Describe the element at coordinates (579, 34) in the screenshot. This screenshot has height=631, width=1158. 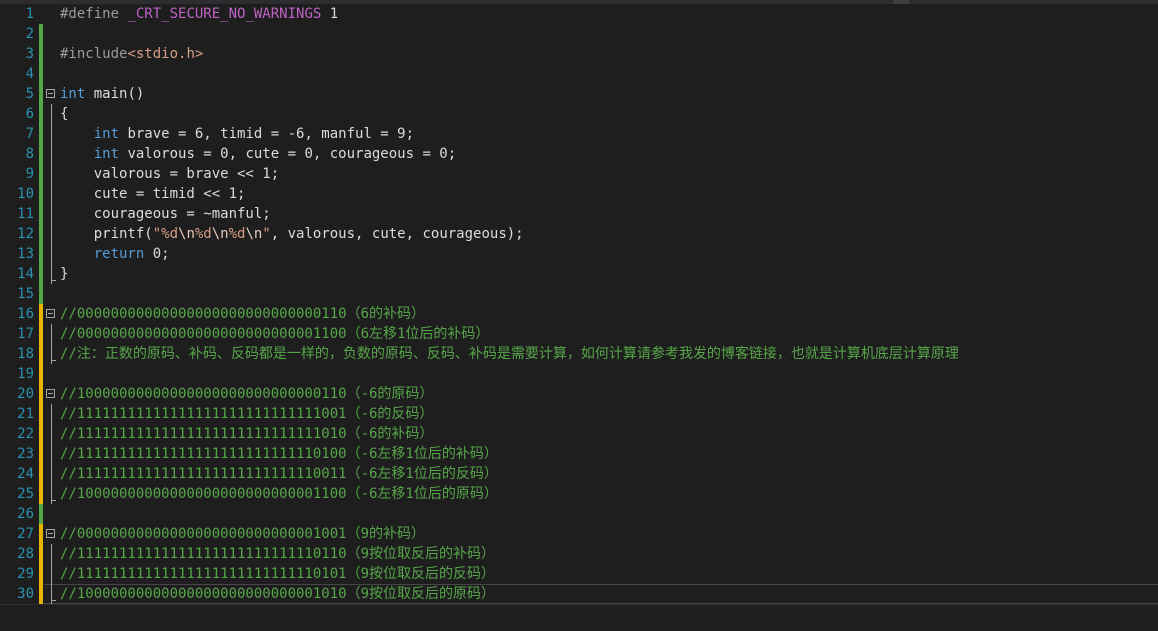
I see `code-line: 2` at that location.